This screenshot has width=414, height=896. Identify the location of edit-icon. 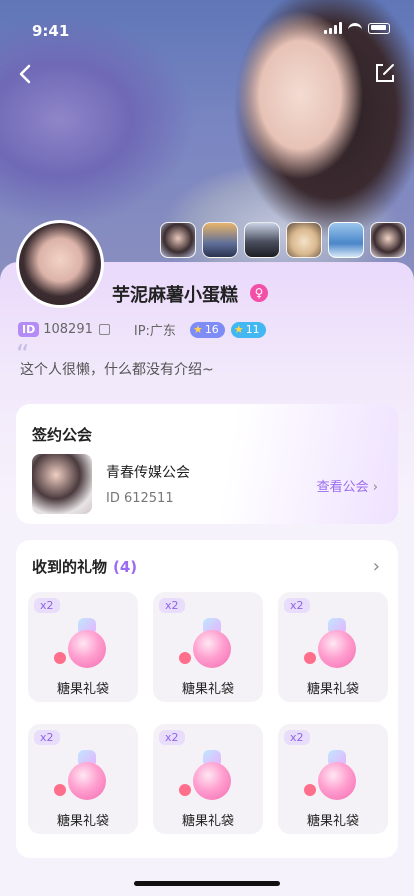
(385, 73).